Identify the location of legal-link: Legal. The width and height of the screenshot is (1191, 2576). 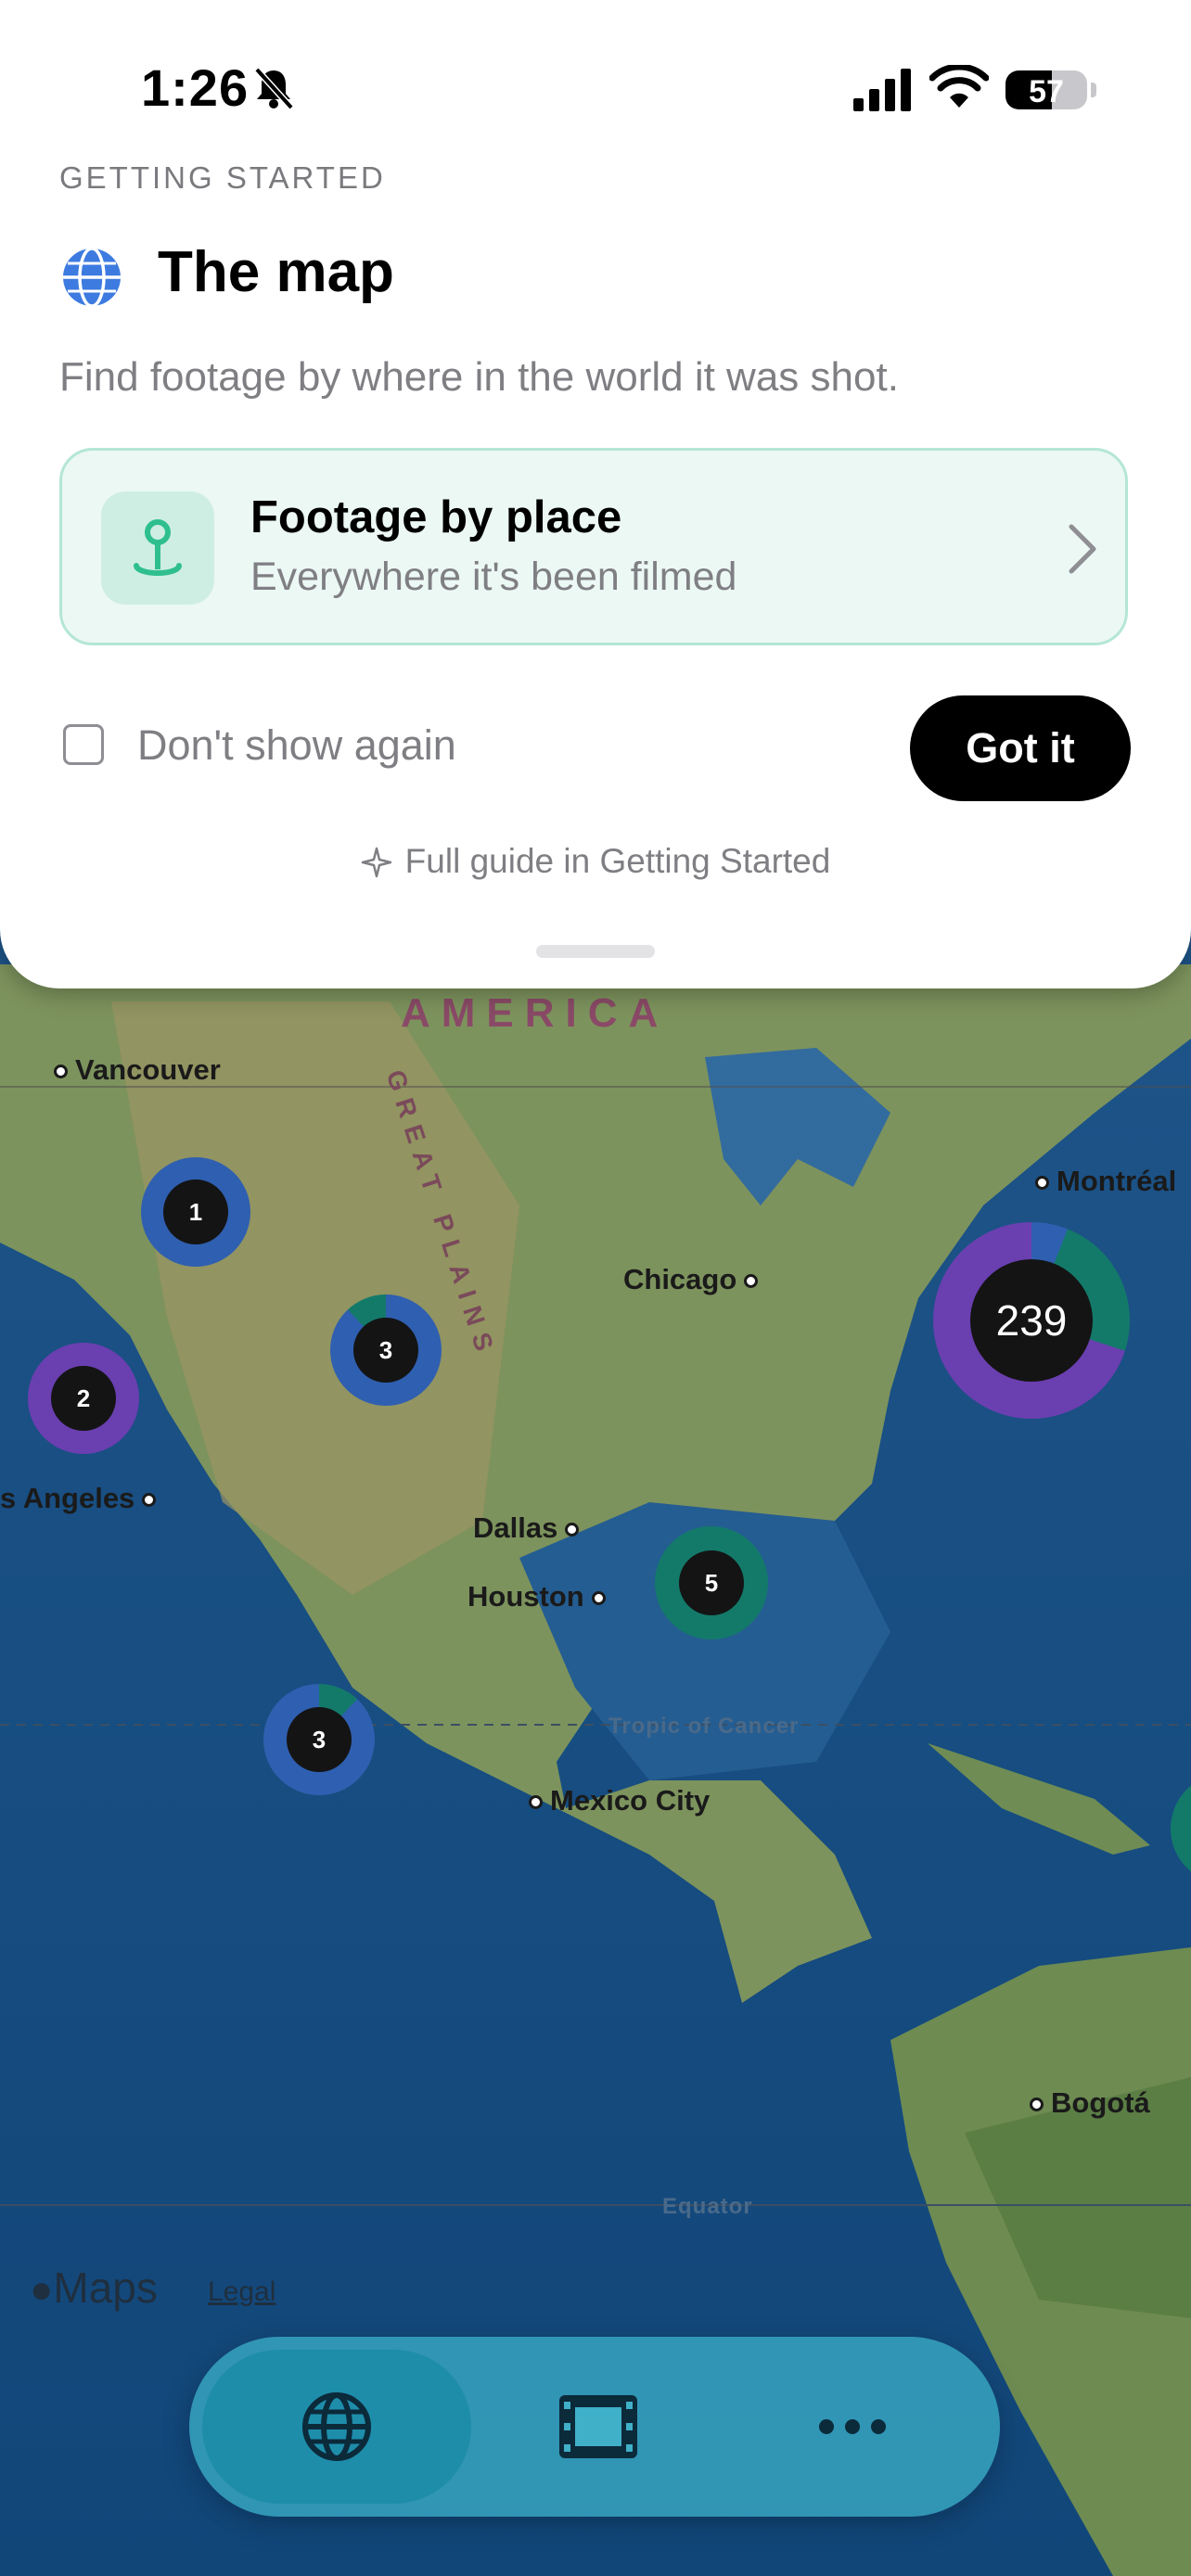
(241, 2292).